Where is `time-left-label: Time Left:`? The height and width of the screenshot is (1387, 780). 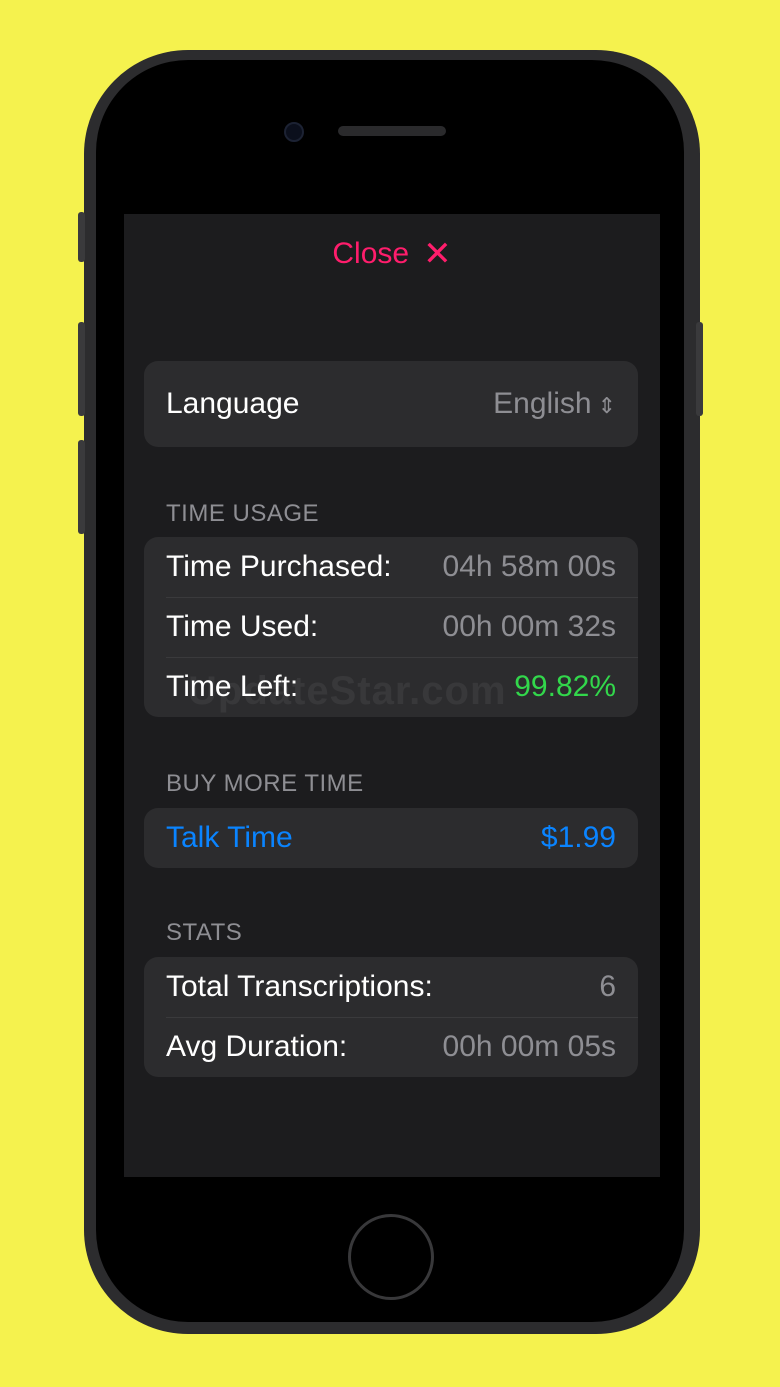
time-left-label: Time Left: is located at coordinates (232, 686).